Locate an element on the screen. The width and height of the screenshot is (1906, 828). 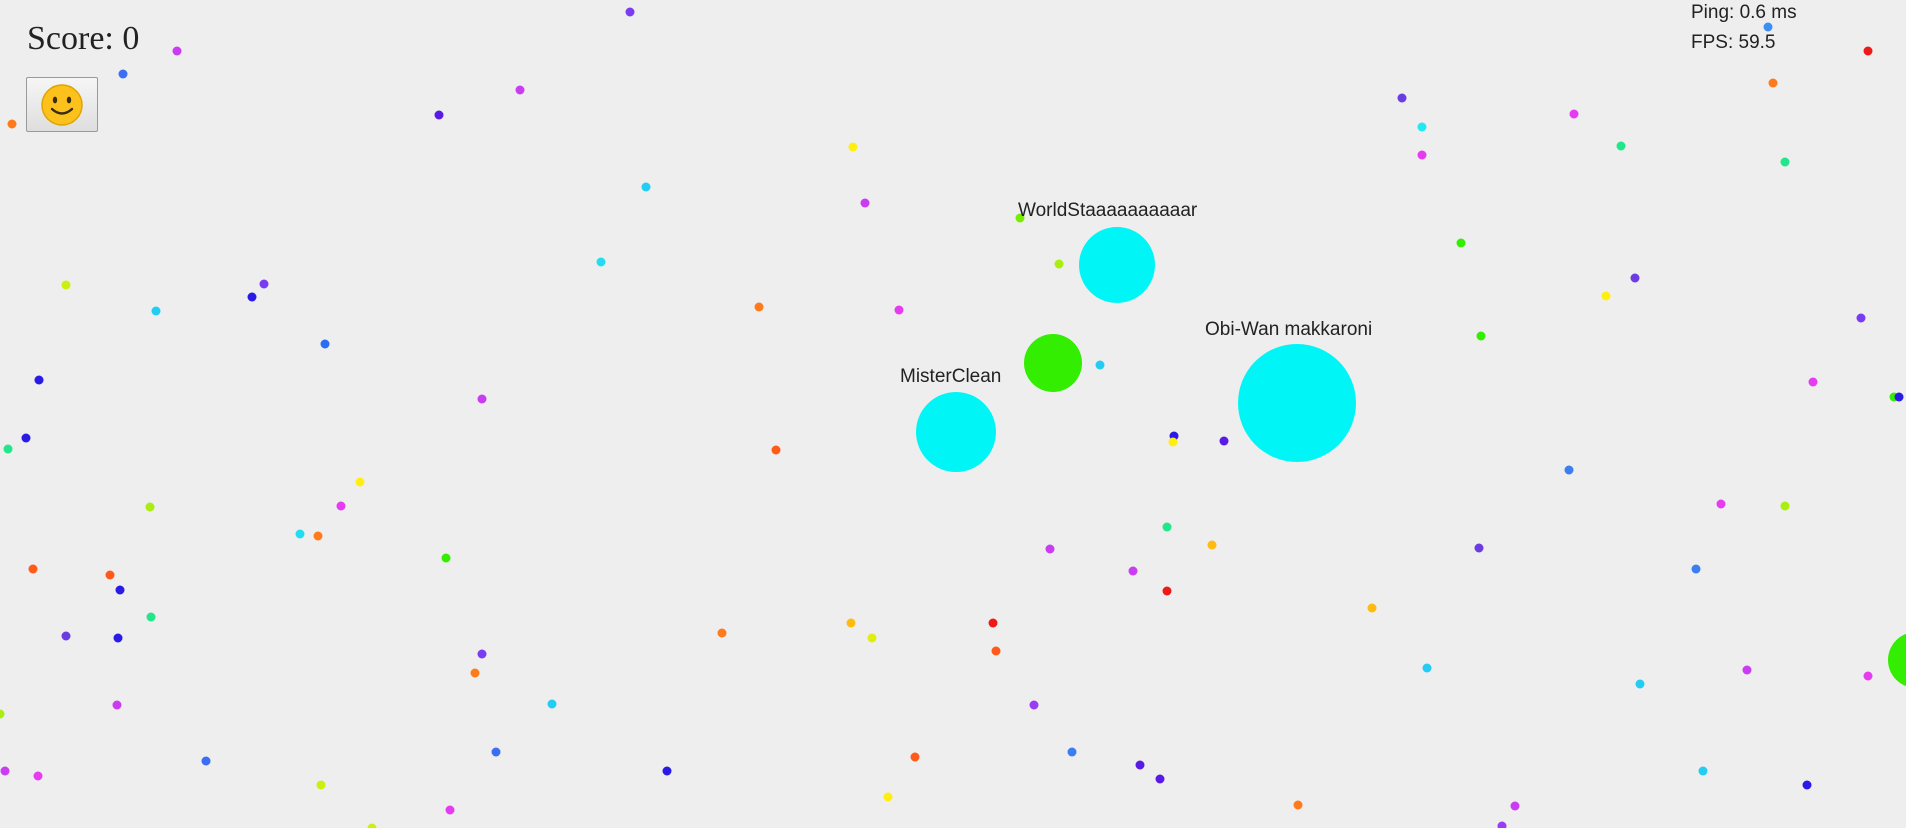
emoji-button is located at coordinates (62, 104).